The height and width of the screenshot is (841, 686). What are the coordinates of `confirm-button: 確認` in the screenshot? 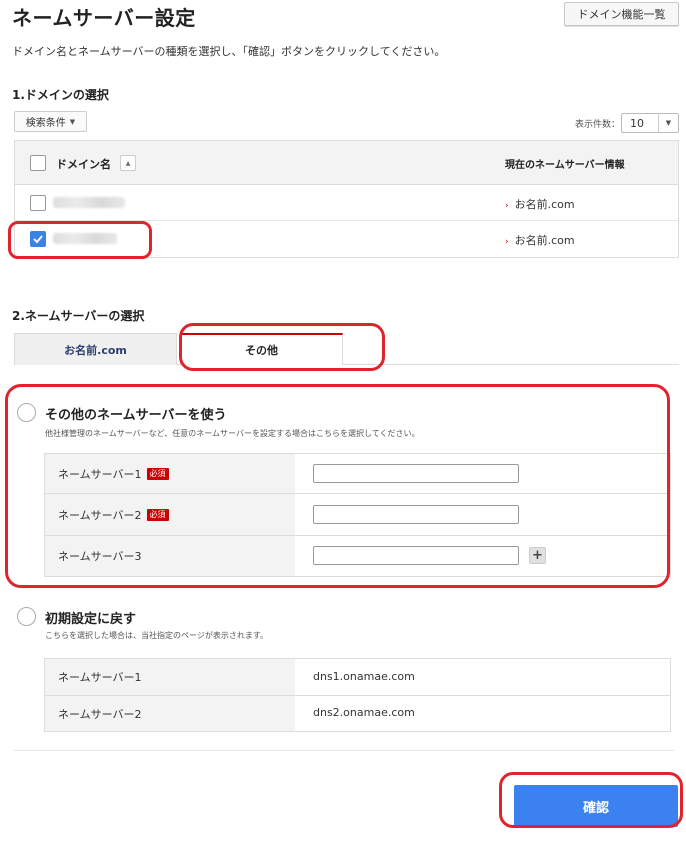 It's located at (596, 806).